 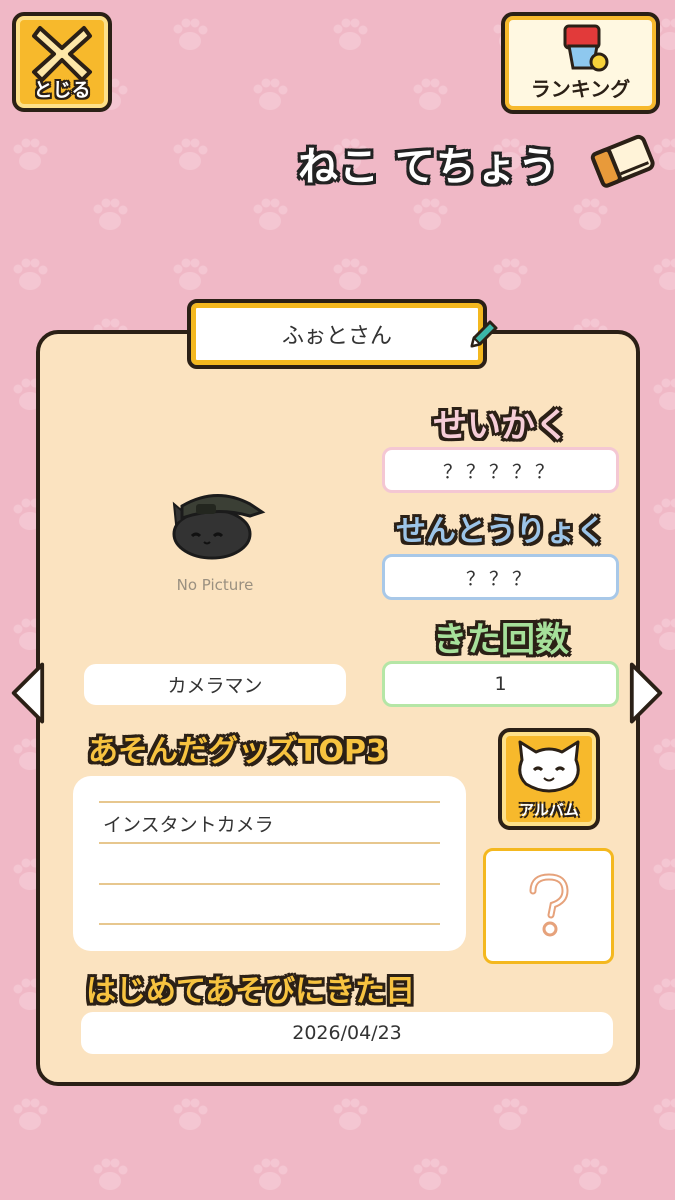 I want to click on cat-name-field: ふぉとさん, so click(x=337, y=334).